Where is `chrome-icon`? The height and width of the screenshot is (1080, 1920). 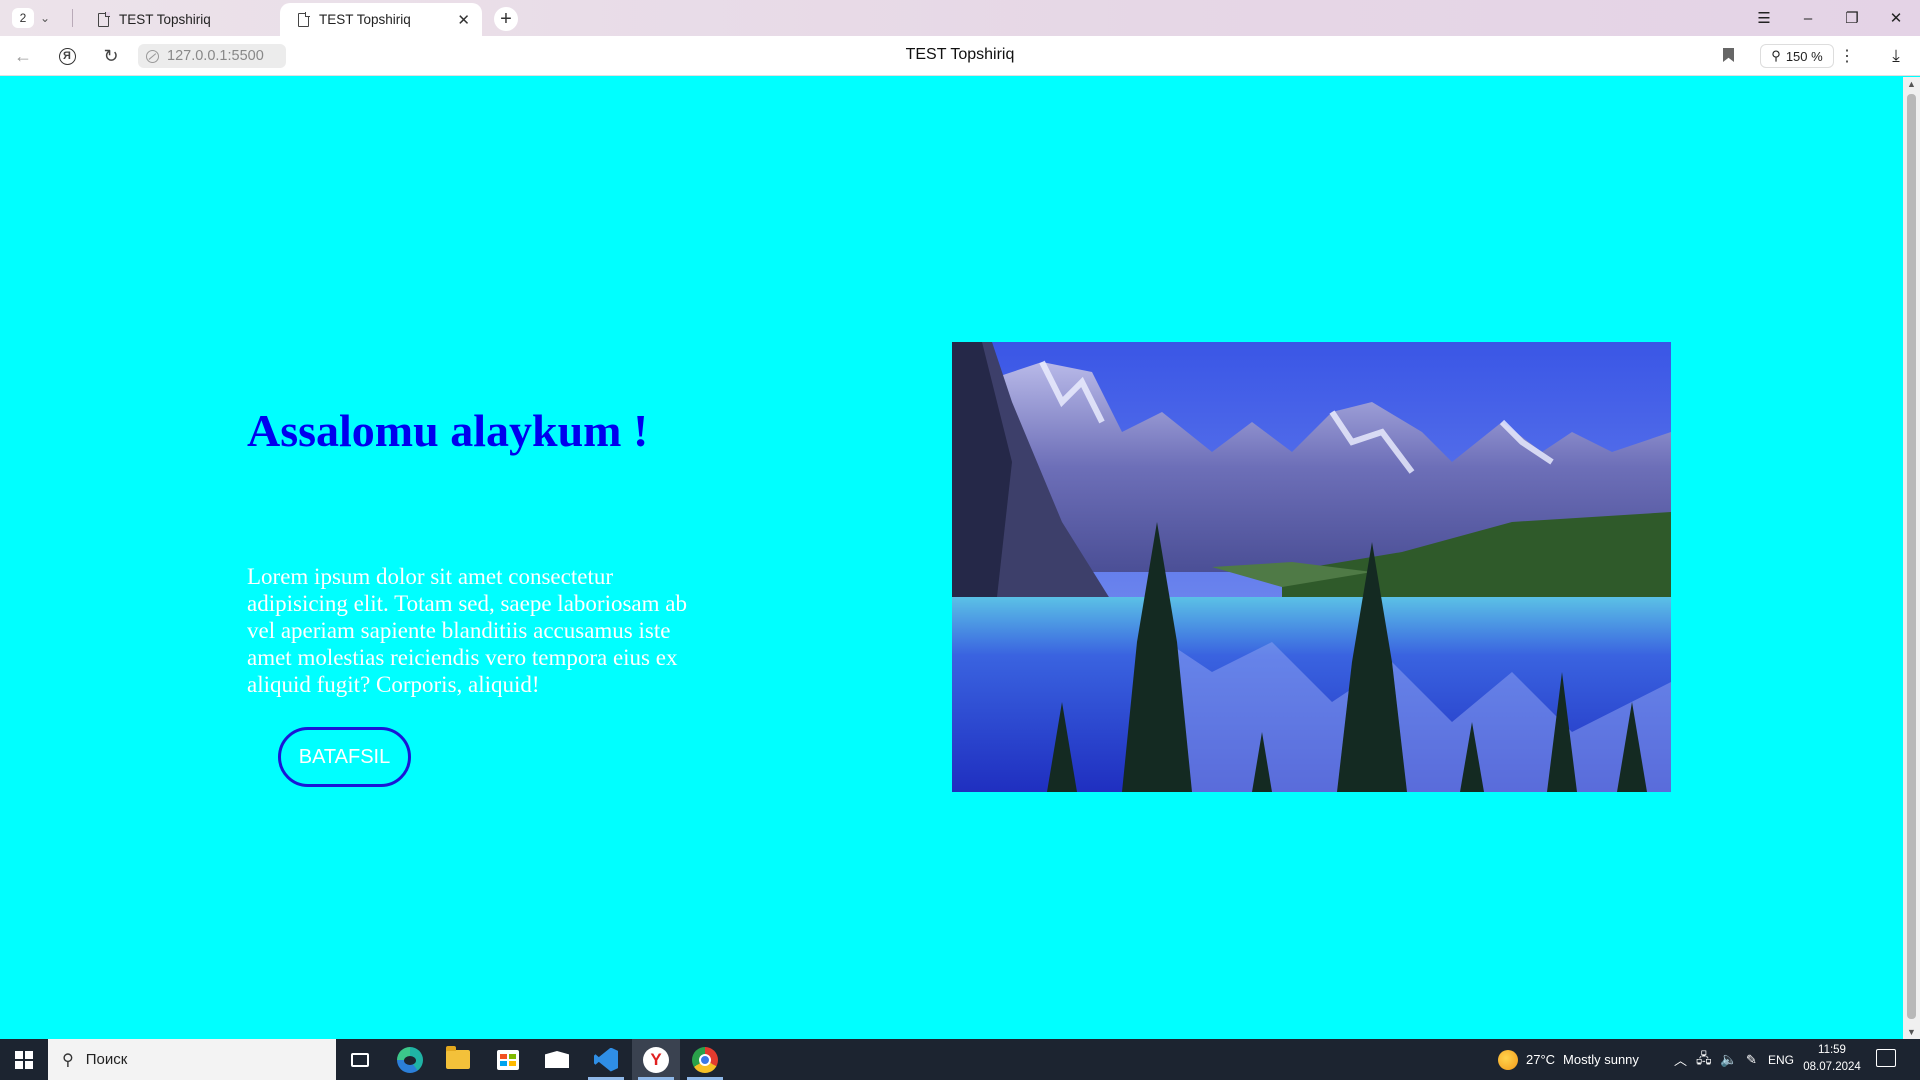
chrome-icon is located at coordinates (705, 1059).